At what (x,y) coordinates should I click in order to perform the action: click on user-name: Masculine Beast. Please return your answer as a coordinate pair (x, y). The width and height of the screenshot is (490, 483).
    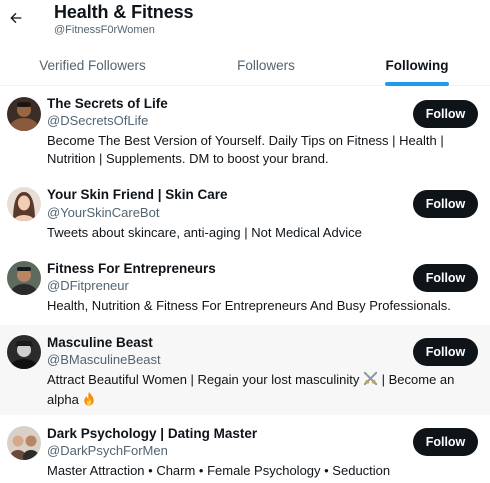
    Looking at the image, I should click on (100, 342).